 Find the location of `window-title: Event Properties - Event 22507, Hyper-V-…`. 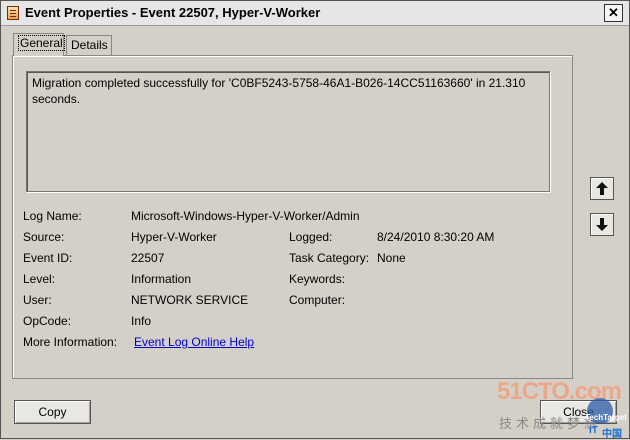

window-title: Event Properties - Event 22507, Hyper-V-… is located at coordinates (173, 12).